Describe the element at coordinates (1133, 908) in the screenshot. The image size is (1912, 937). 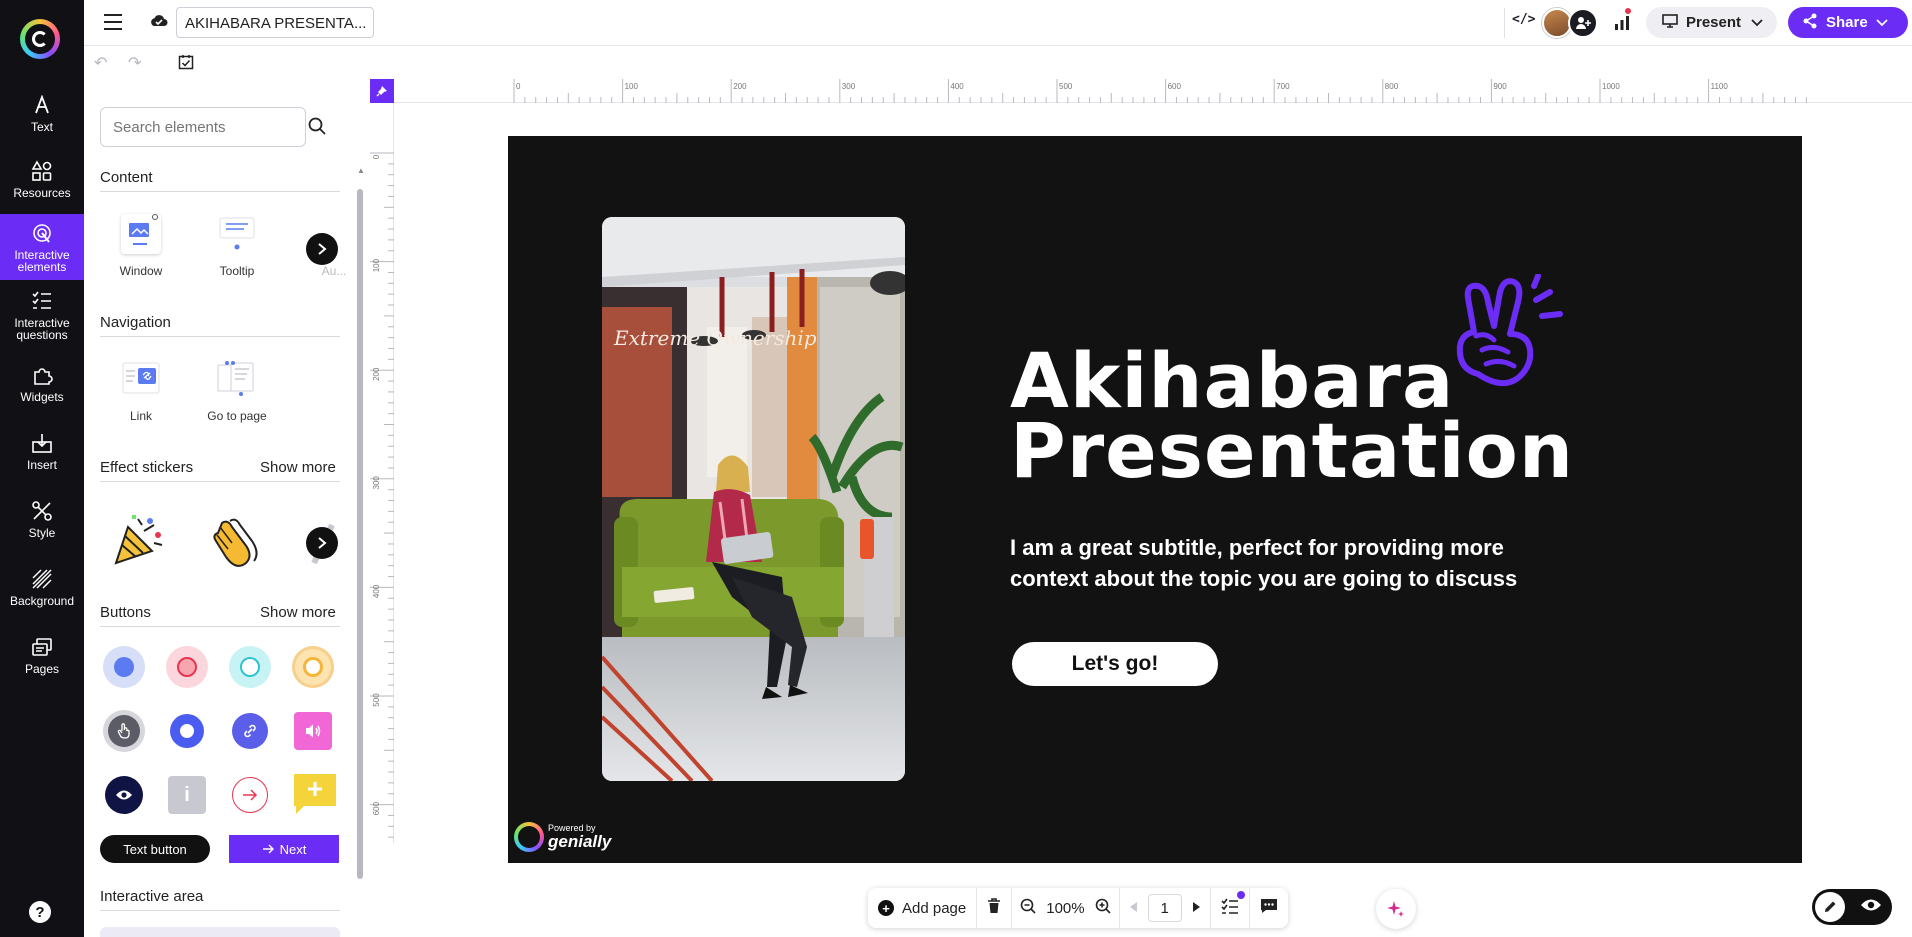
I see `previous-page-icon` at that location.